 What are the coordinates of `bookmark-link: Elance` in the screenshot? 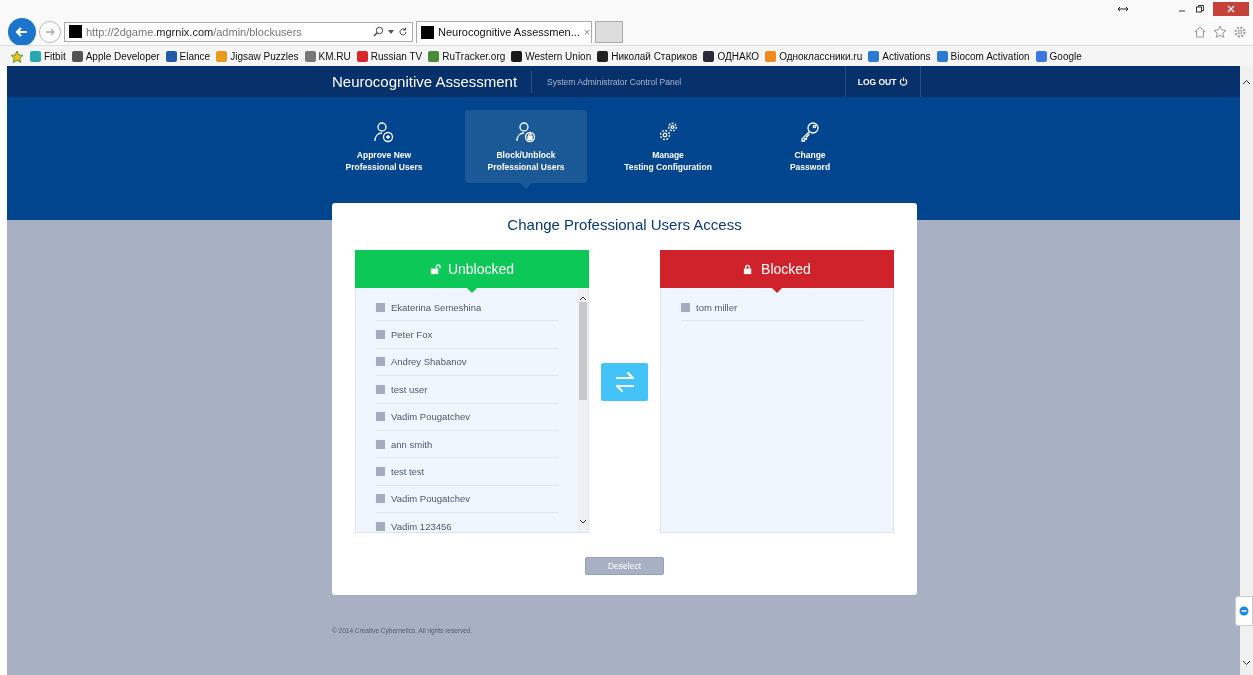 It's located at (188, 56).